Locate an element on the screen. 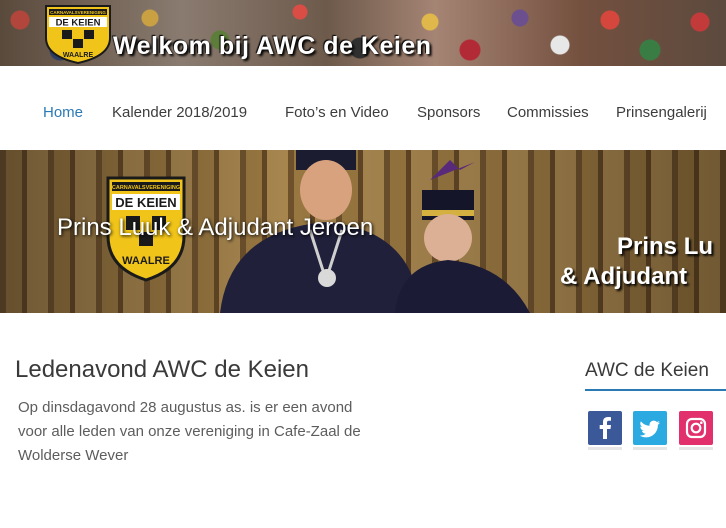 The height and width of the screenshot is (528, 726). instagram-icon is located at coordinates (696, 428).